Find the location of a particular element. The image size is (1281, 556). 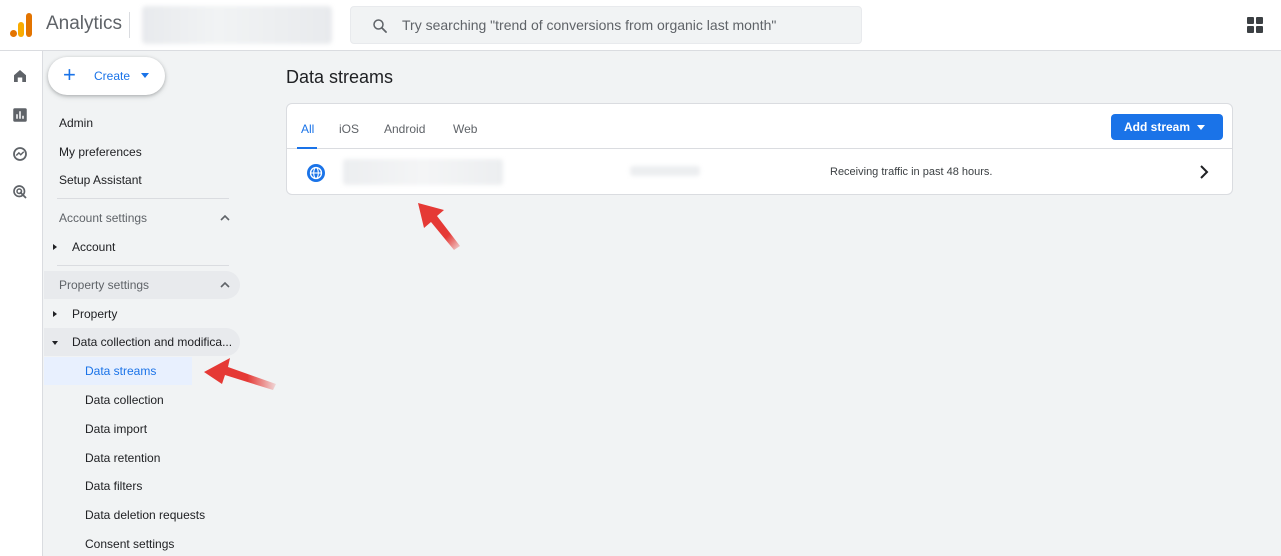

chevron-right-icon is located at coordinates (1204, 172).